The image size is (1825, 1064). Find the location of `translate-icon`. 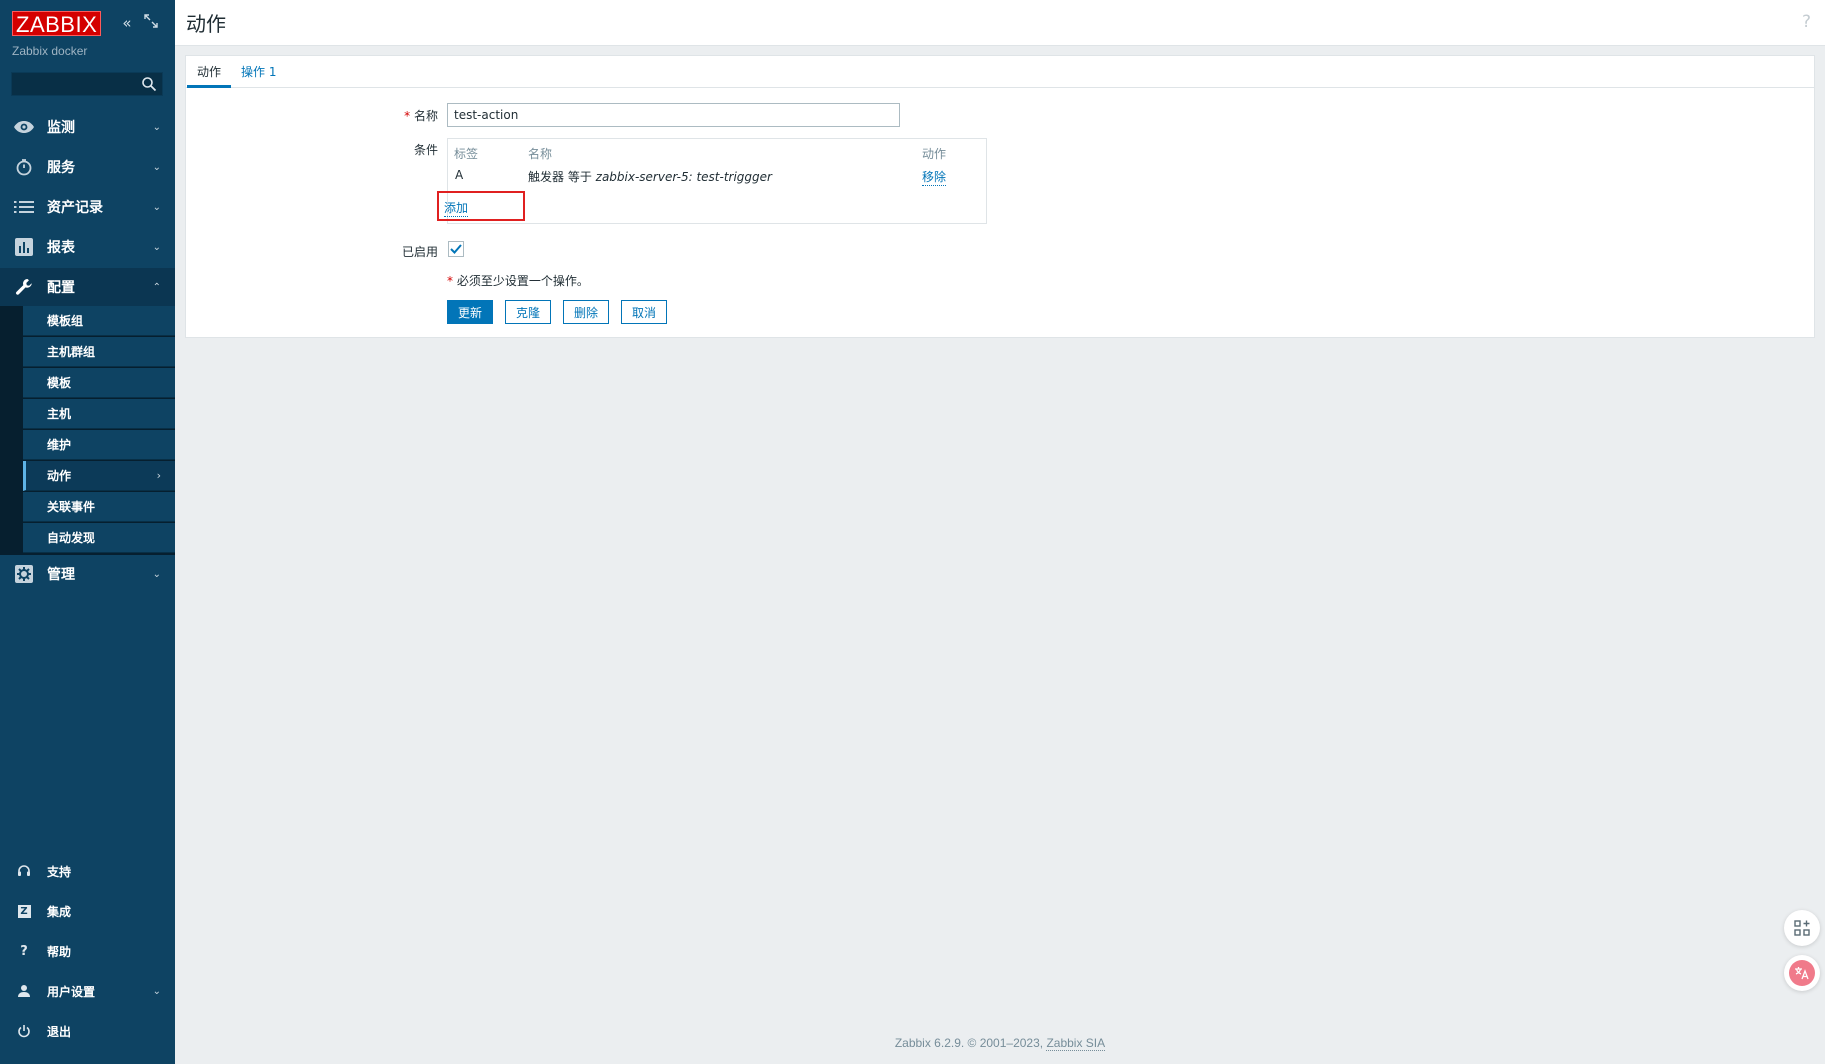

translate-icon is located at coordinates (1802, 973).